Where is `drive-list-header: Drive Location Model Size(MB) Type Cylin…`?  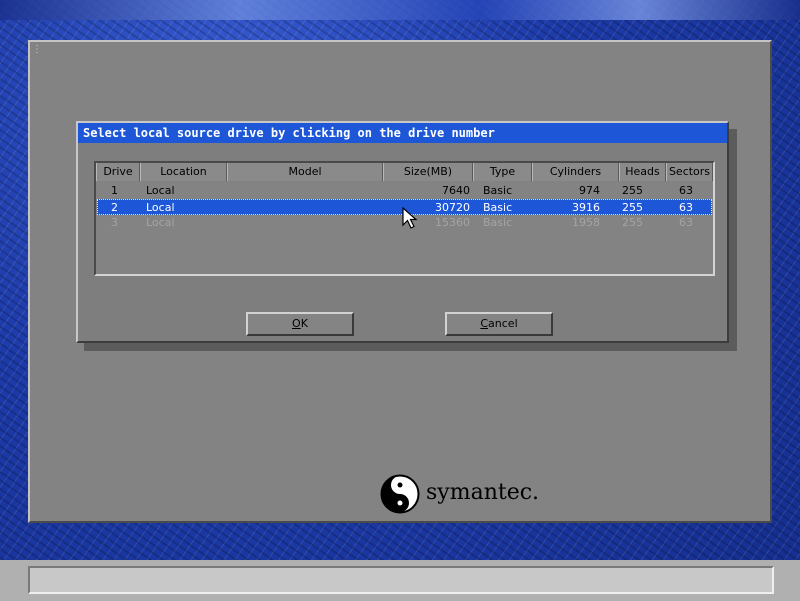
drive-list-header: Drive Location Model Size(MB) Type Cylin… is located at coordinates (404, 172).